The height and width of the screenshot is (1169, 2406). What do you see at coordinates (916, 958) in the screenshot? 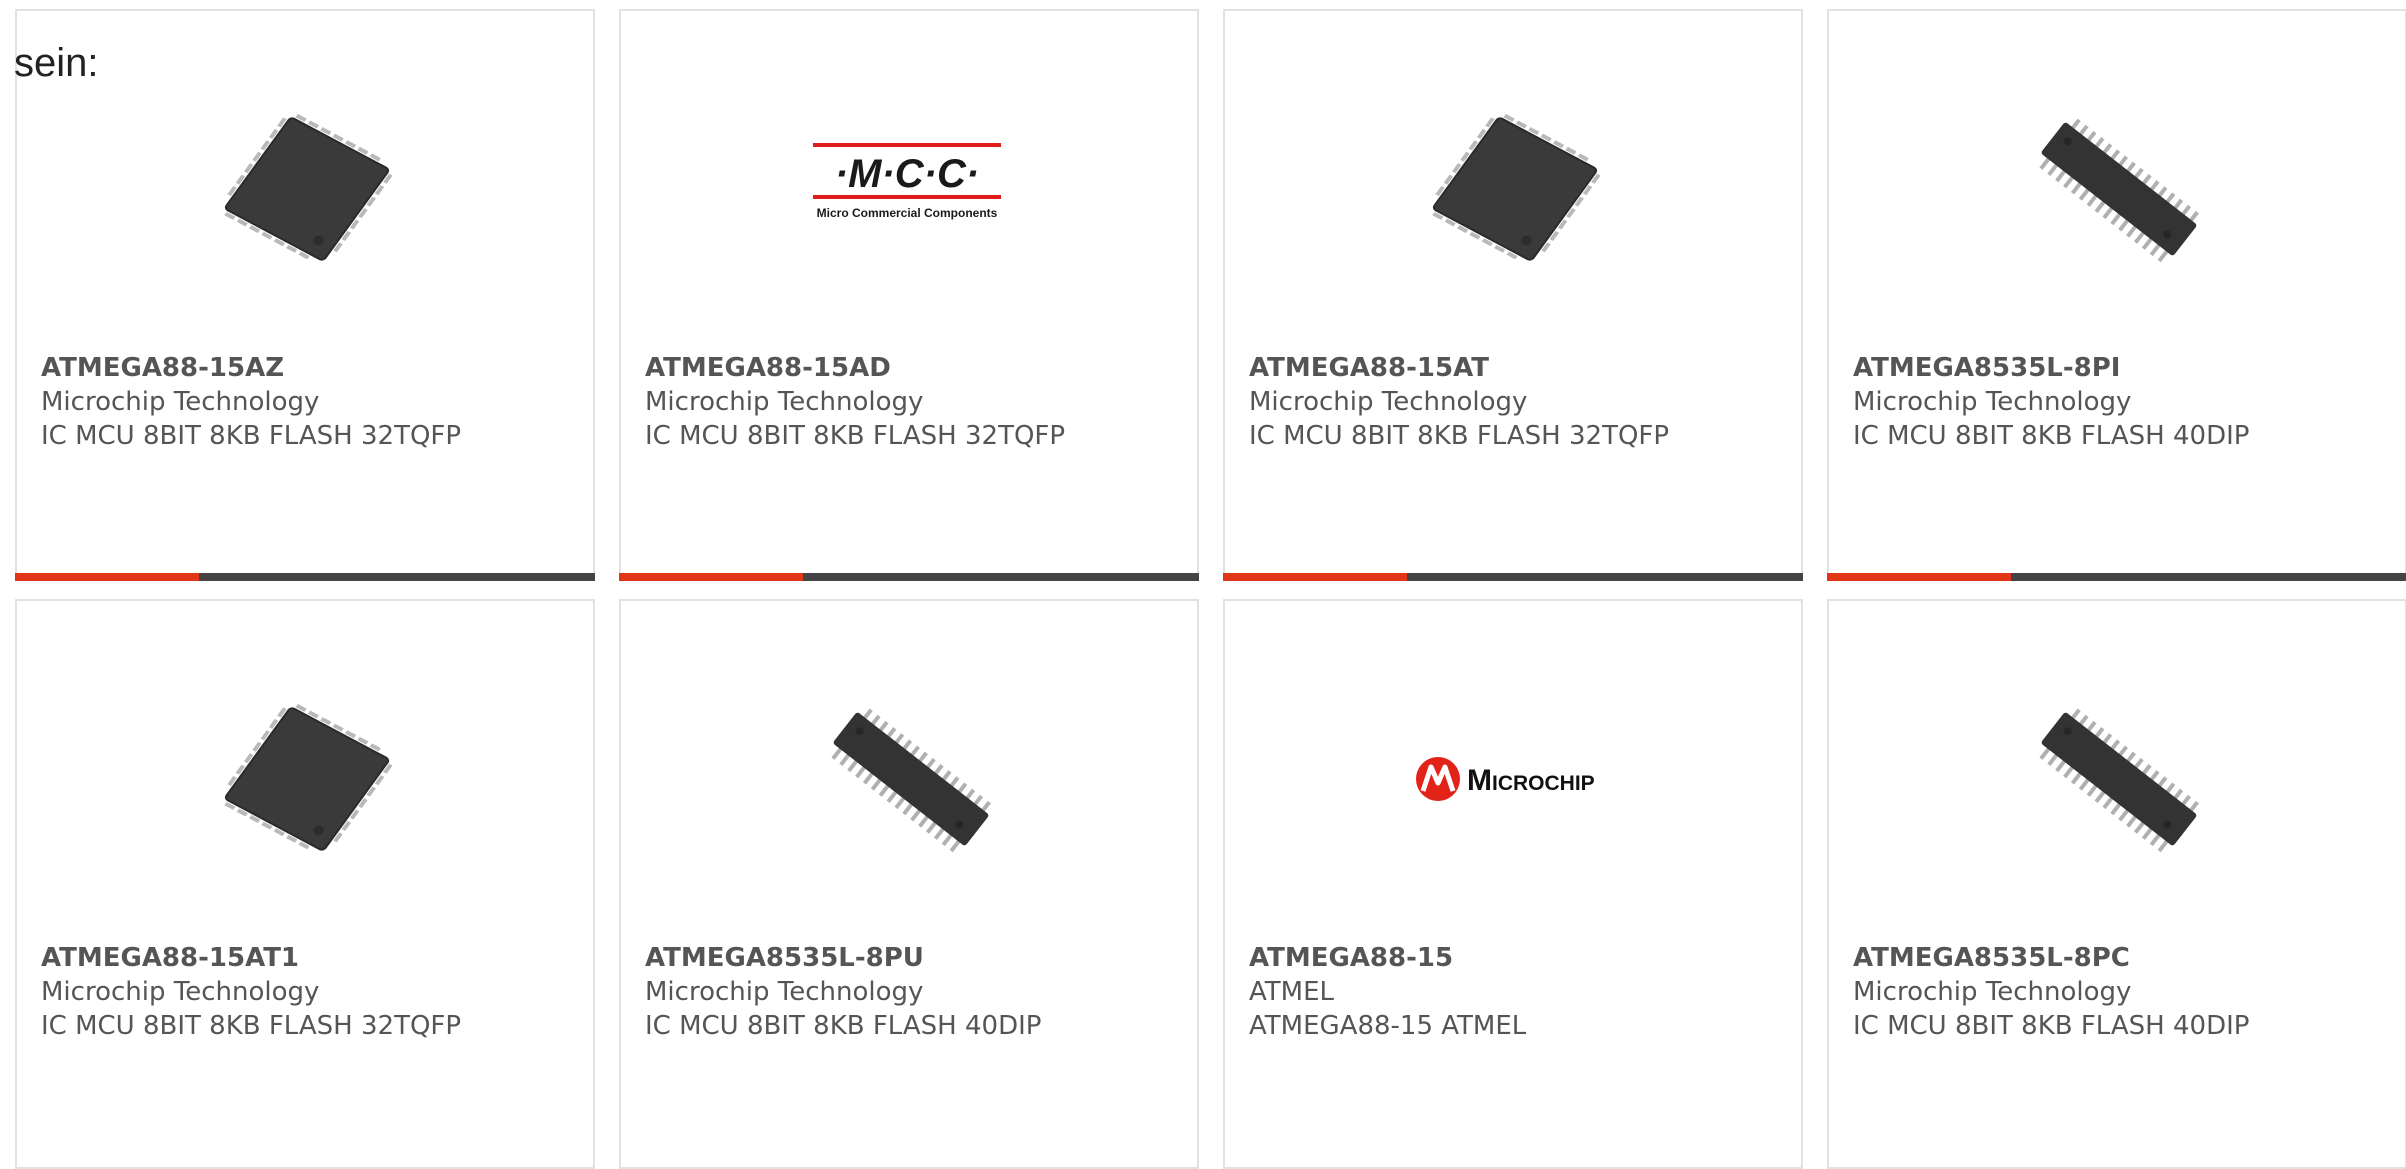
I see `part-number-link: ATMEGA8535L-8PU` at bounding box center [916, 958].